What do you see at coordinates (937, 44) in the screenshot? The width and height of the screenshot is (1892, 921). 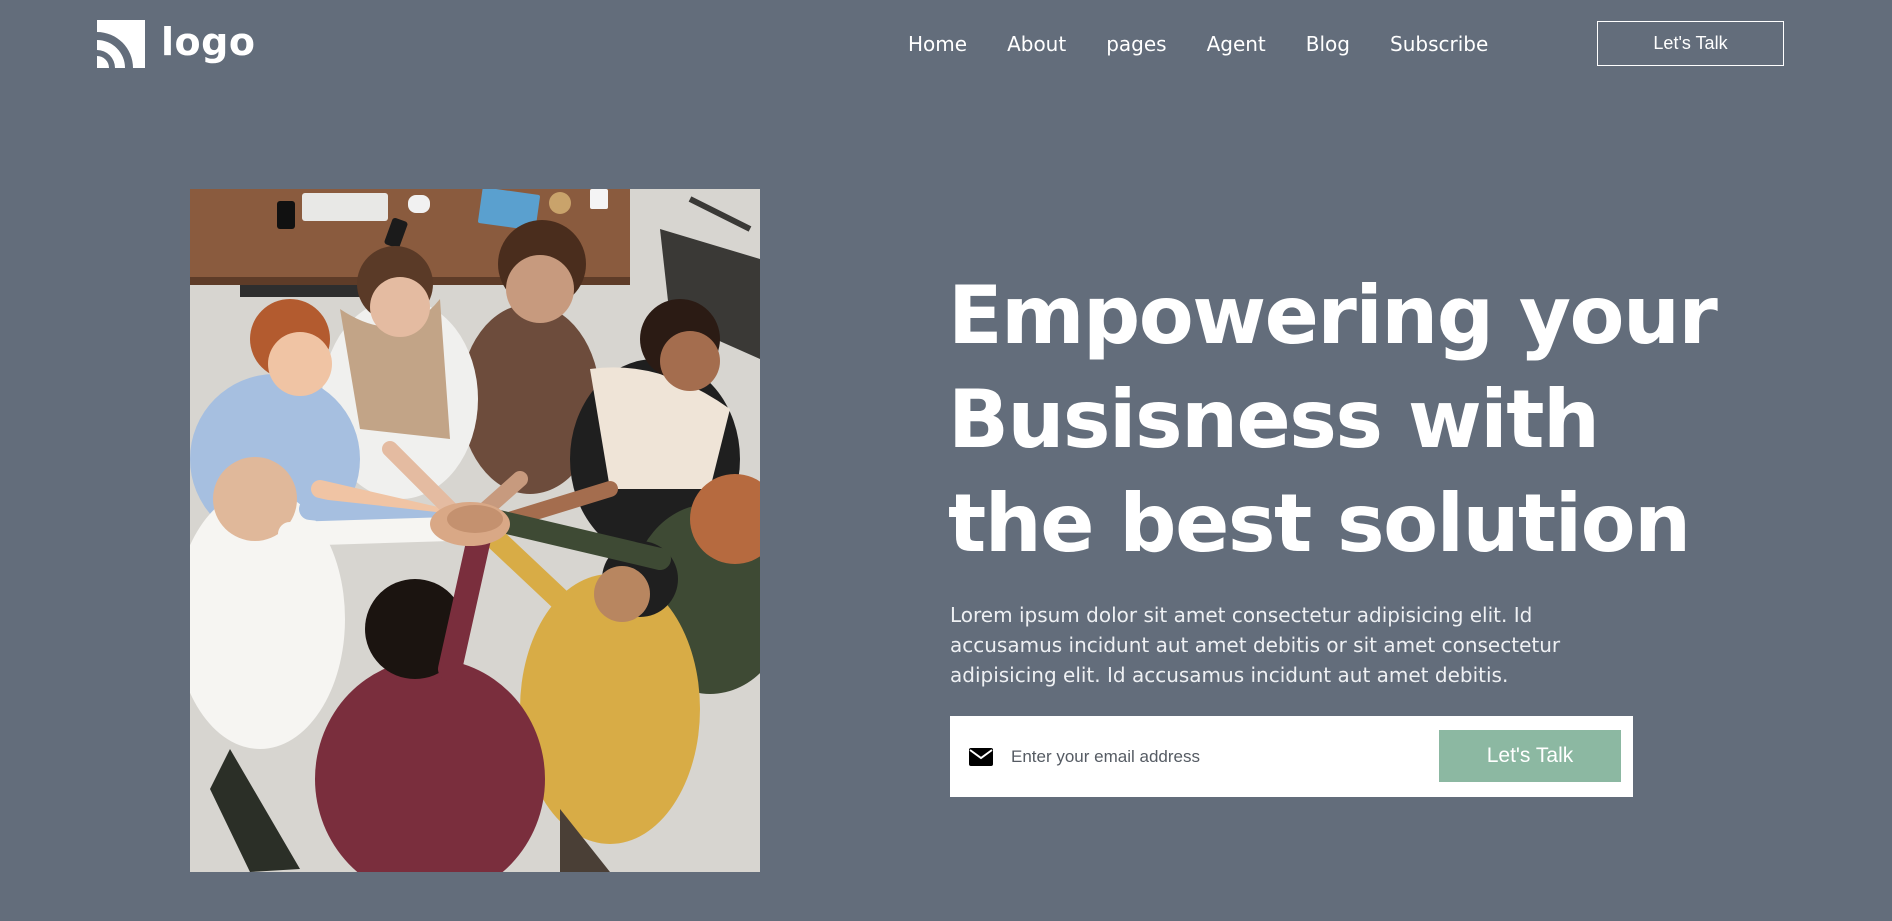 I see `nav-item-home: Home` at bounding box center [937, 44].